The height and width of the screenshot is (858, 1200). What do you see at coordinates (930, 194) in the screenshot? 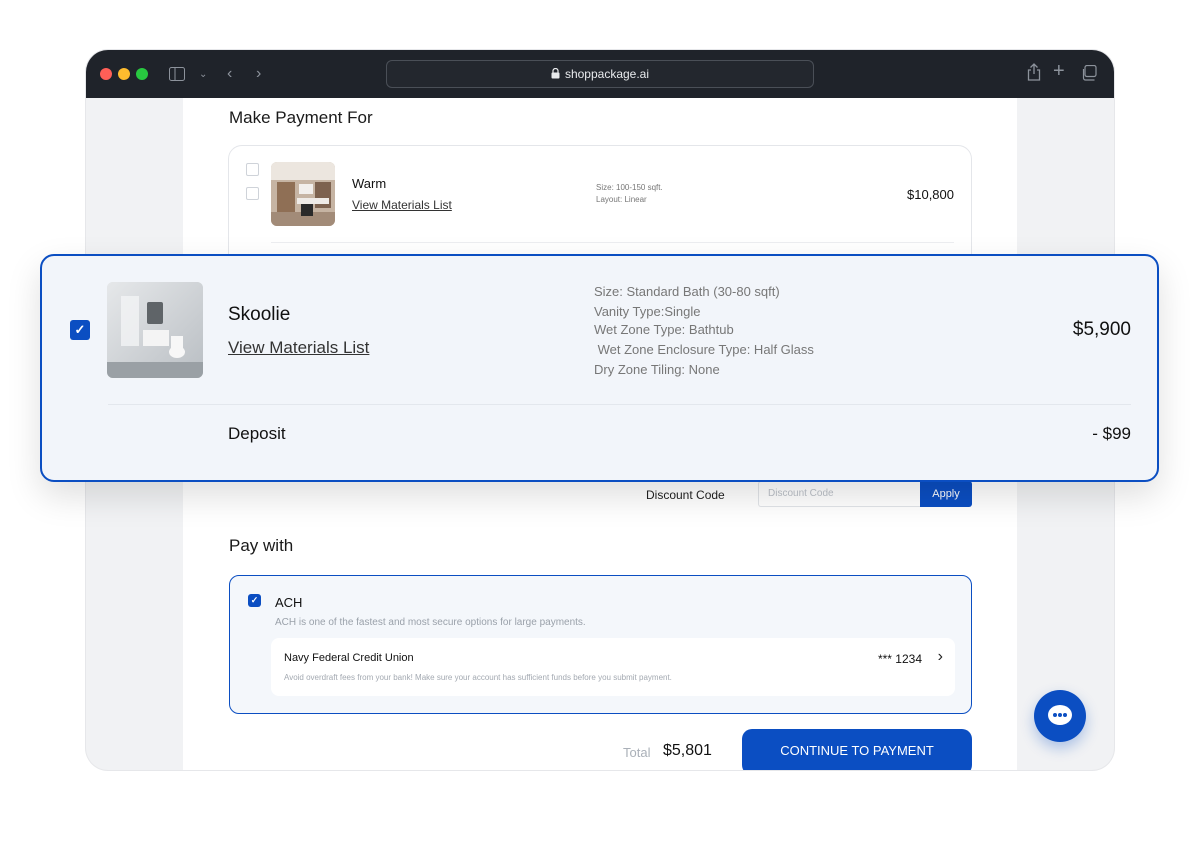
I see `product-price: $10,800` at bounding box center [930, 194].